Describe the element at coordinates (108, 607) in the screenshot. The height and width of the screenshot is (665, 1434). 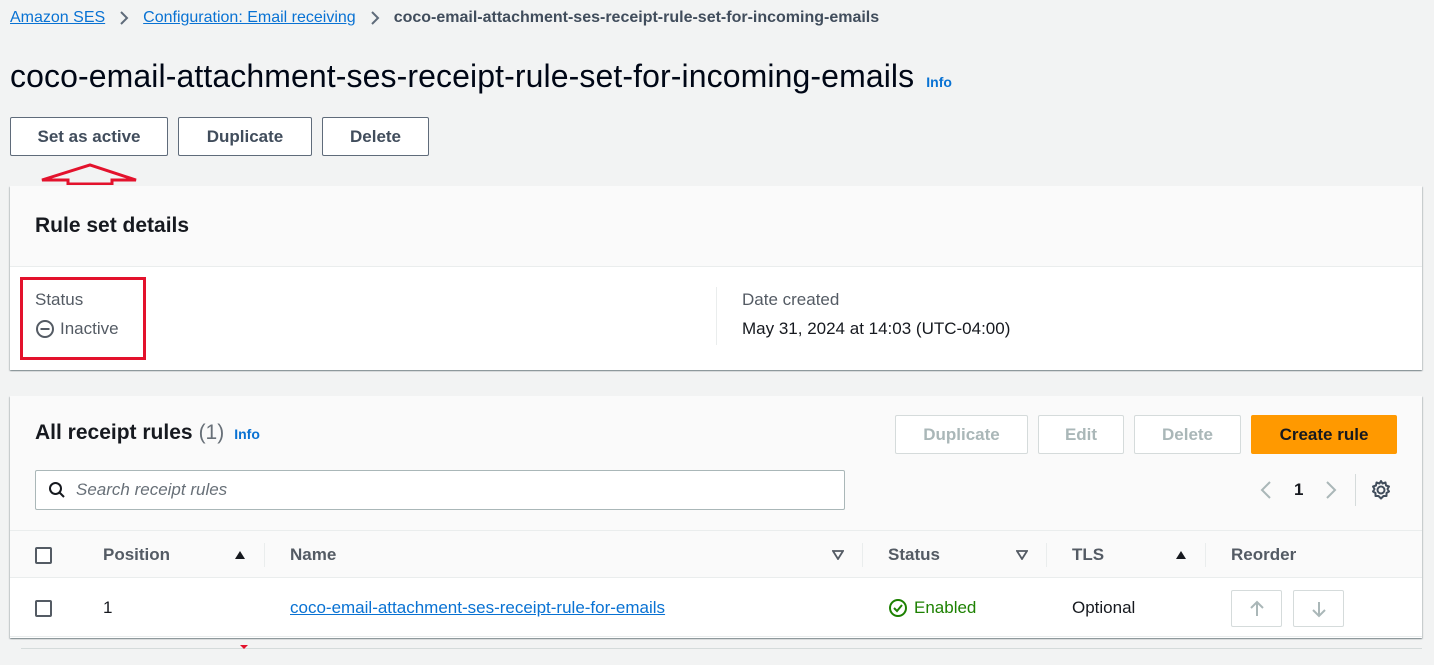
I see `row-position: 1` at that location.